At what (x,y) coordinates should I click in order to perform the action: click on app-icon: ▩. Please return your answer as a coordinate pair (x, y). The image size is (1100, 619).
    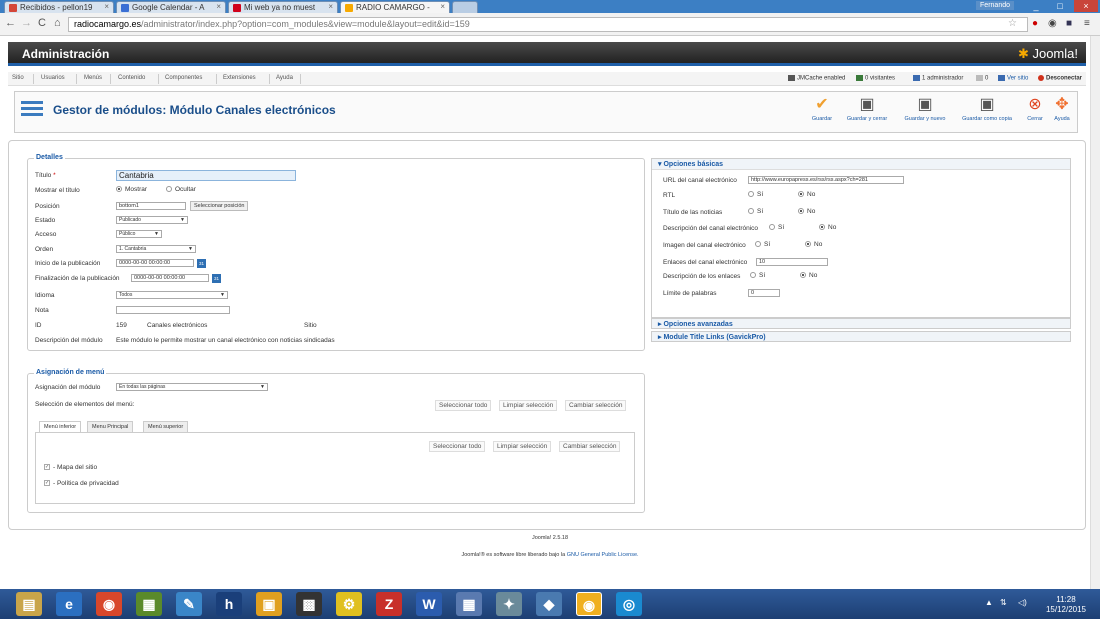
    Looking at the image, I should click on (309, 604).